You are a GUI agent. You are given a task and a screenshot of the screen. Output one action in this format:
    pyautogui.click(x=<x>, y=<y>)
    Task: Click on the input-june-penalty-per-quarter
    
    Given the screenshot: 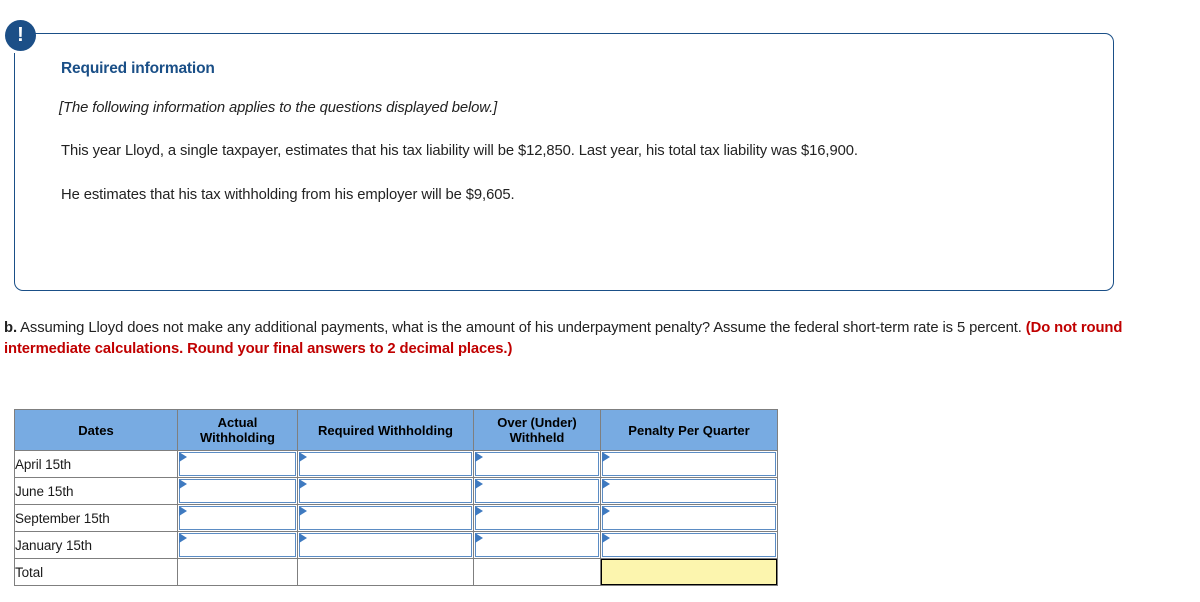 What is the action you would take?
    pyautogui.click(x=689, y=491)
    